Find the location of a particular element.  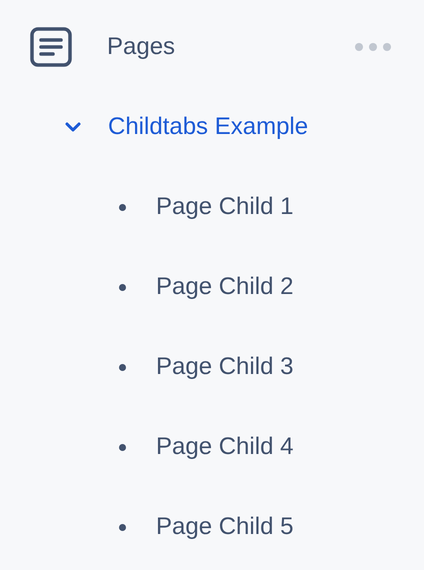

page-link: Page Child 3 is located at coordinates (225, 367).